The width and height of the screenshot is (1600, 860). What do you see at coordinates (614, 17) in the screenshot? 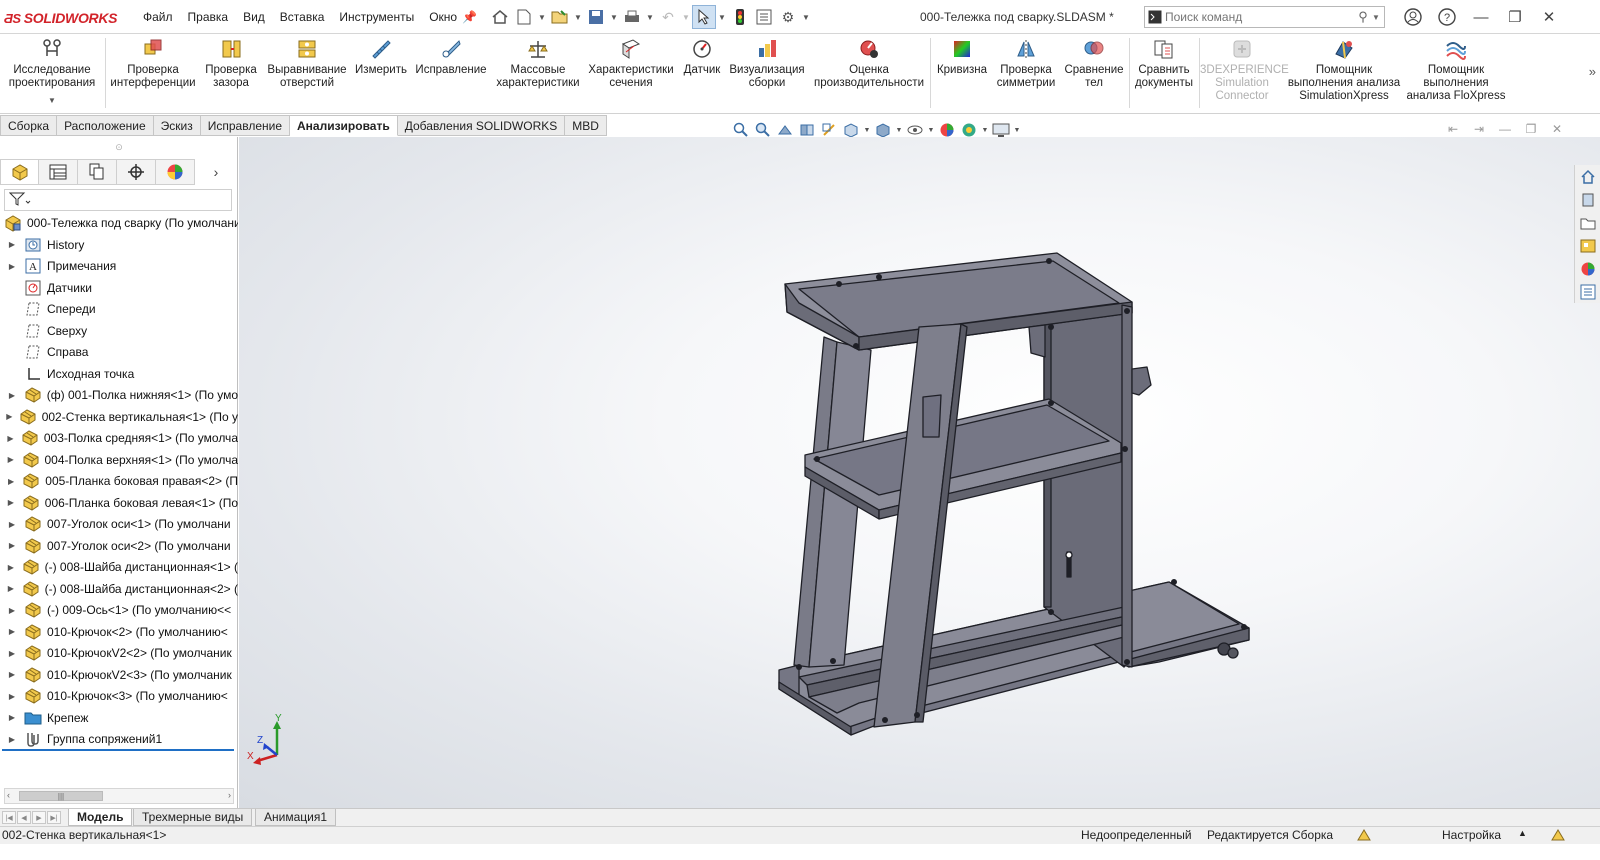
I see `save-dropdown-icon: ▼` at bounding box center [614, 17].